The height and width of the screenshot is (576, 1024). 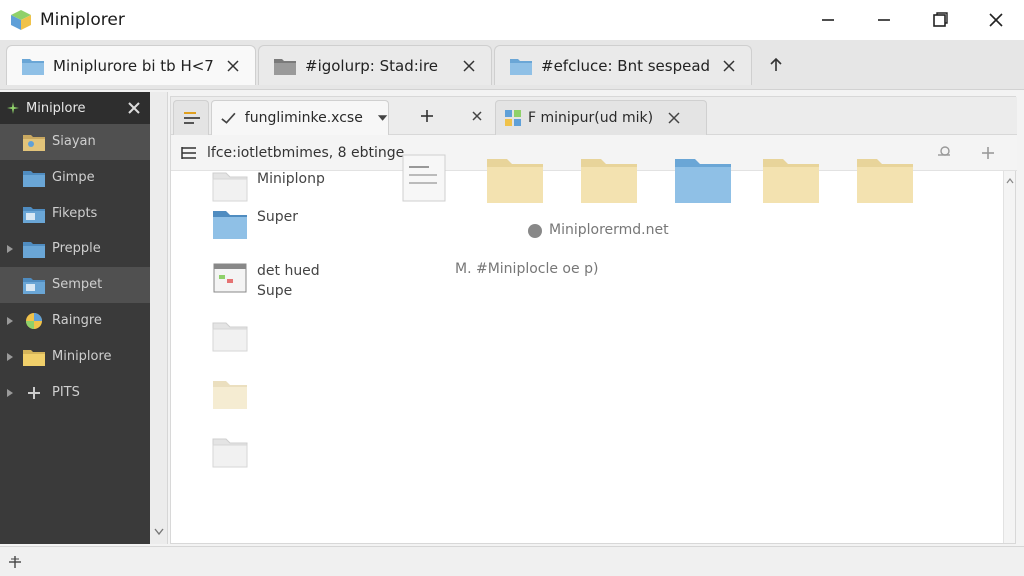 I want to click on search-button, so click(x=944, y=153).